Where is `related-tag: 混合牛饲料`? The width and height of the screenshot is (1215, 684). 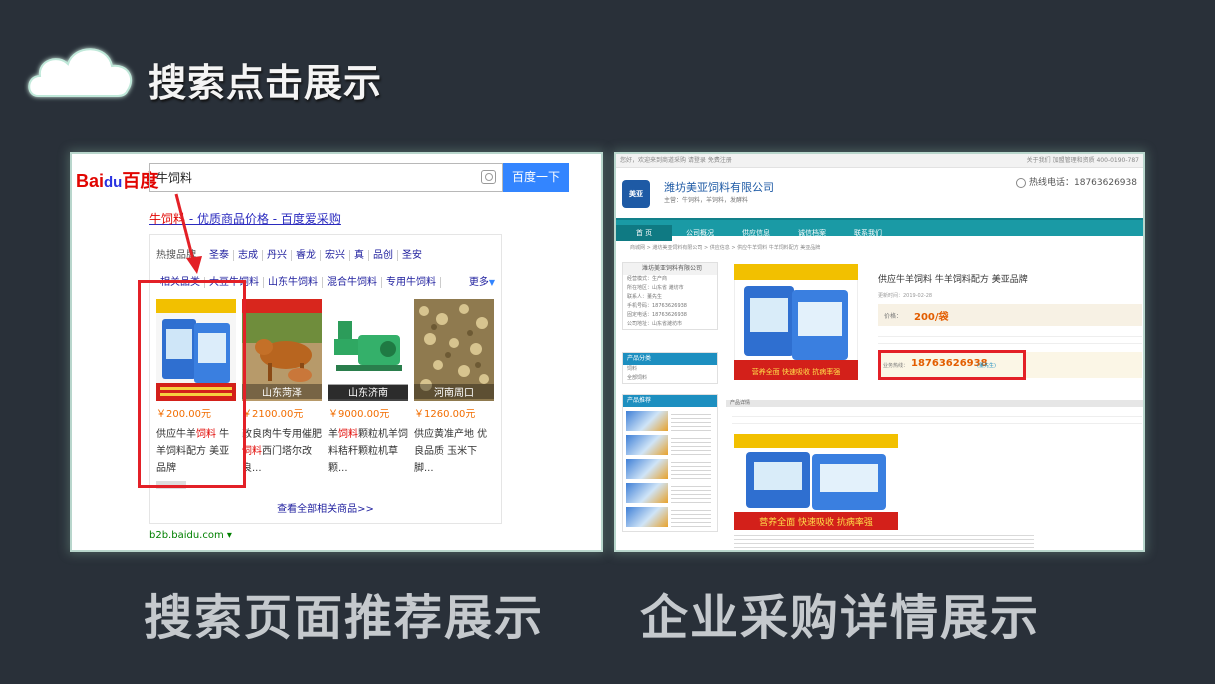
related-tag: 混合牛饲料 is located at coordinates (352, 282).